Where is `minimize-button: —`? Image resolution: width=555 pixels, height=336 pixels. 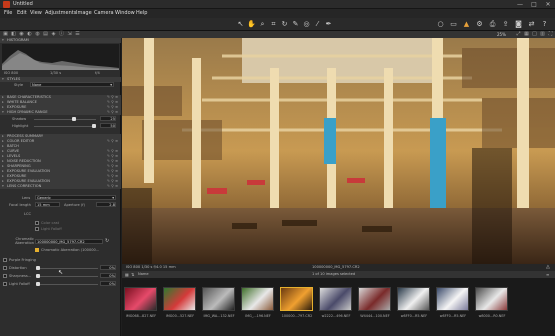 minimize-button: — is located at coordinates (520, 4).